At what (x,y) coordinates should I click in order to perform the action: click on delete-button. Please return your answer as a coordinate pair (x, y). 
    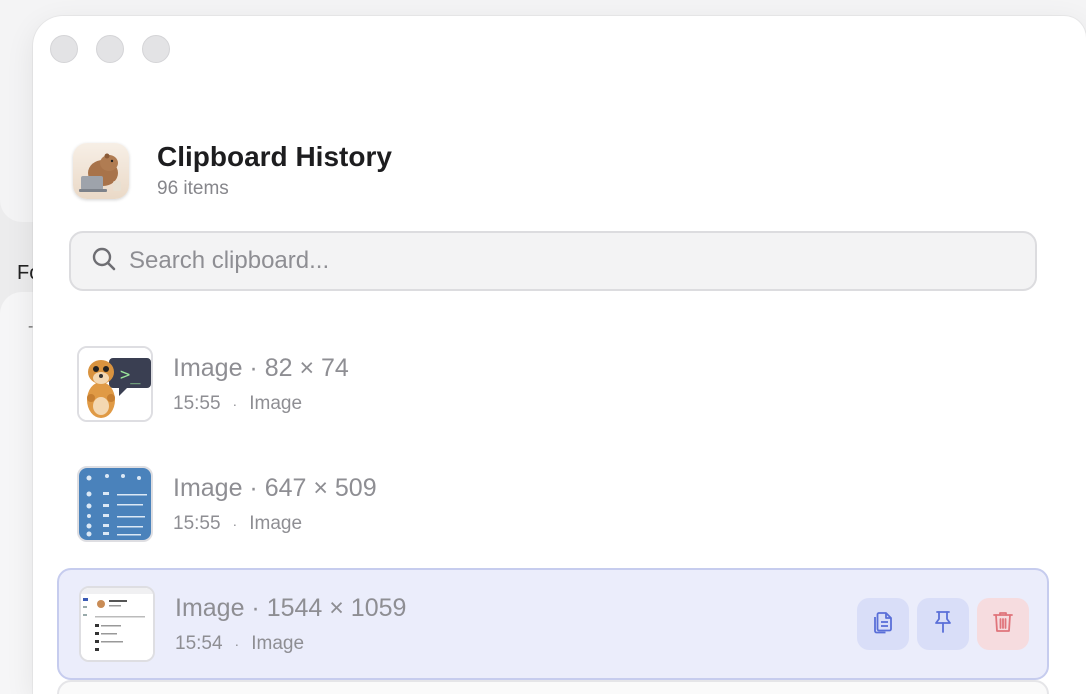
    Looking at the image, I should click on (1003, 624).